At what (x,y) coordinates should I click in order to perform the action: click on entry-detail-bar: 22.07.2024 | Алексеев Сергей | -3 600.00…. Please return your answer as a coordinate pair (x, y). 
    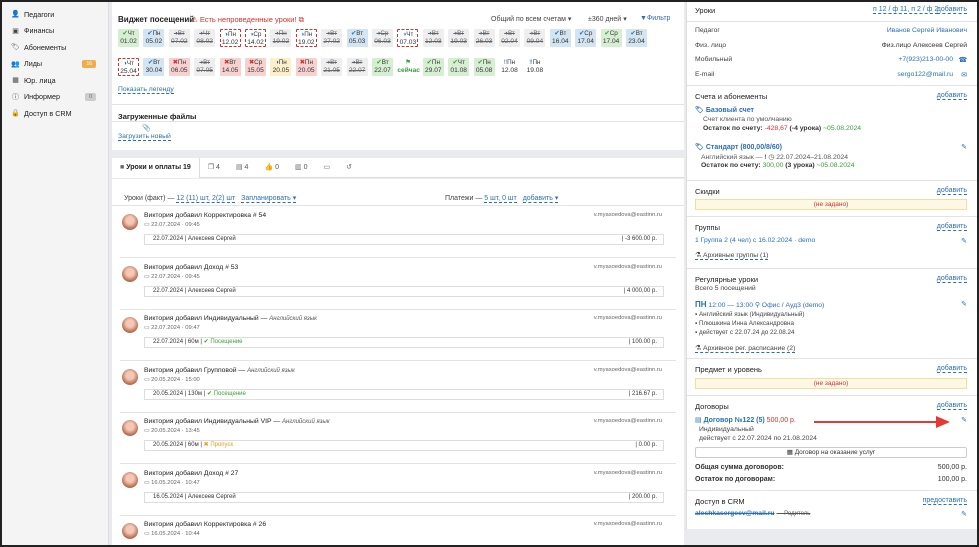
    Looking at the image, I should click on (404, 239).